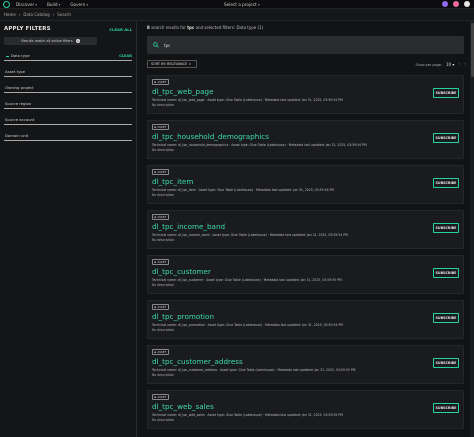  Describe the element at coordinates (305, 45) in the screenshot. I see `search-input: tpc` at that location.